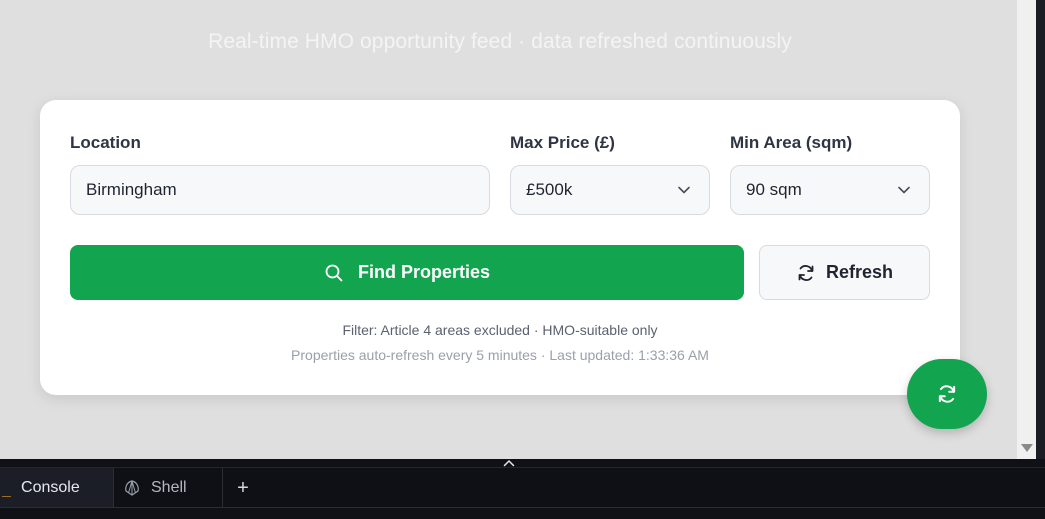 This screenshot has height=519, width=1045. What do you see at coordinates (522, 487) in the screenshot?
I see `bottom-tab-bar: _ Console Shell +` at bounding box center [522, 487].